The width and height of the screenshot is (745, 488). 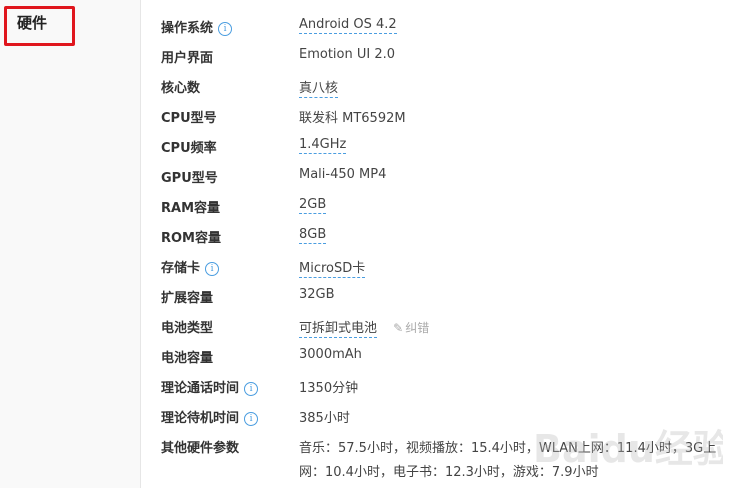 What do you see at coordinates (200, 418) in the screenshot?
I see `spec-label: 理论待机时间` at bounding box center [200, 418].